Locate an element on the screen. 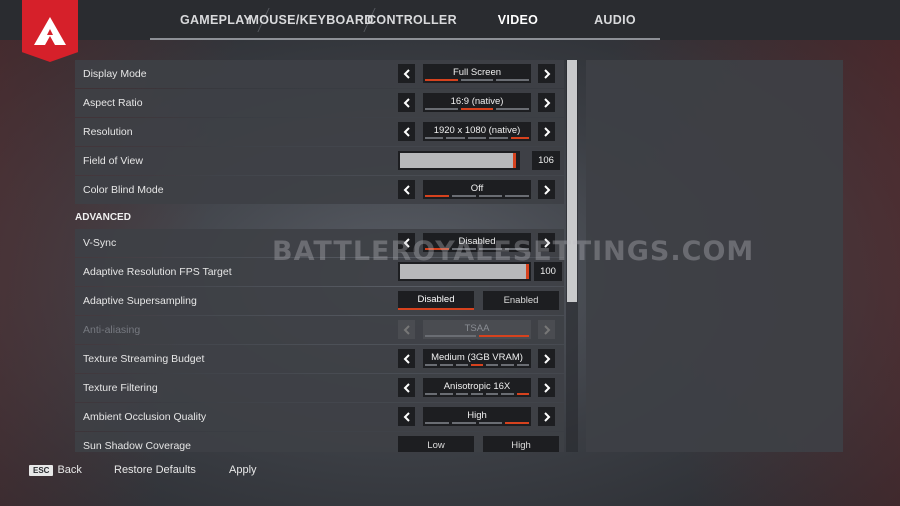  setting-label: Field of View is located at coordinates (113, 161).